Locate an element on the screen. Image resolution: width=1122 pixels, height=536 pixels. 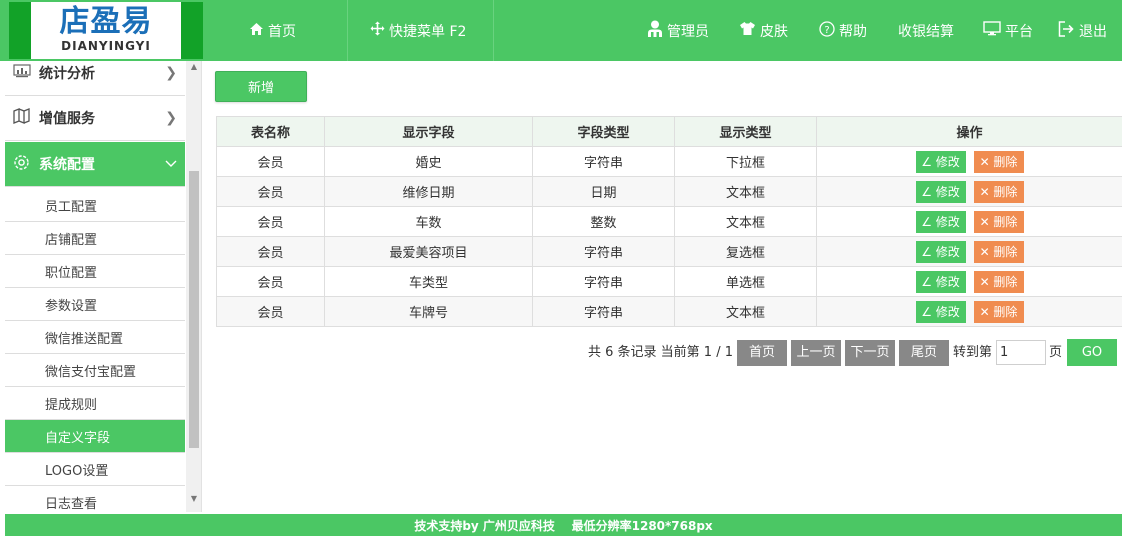
sidebar-group-label: 统计分析 is located at coordinates (67, 74).